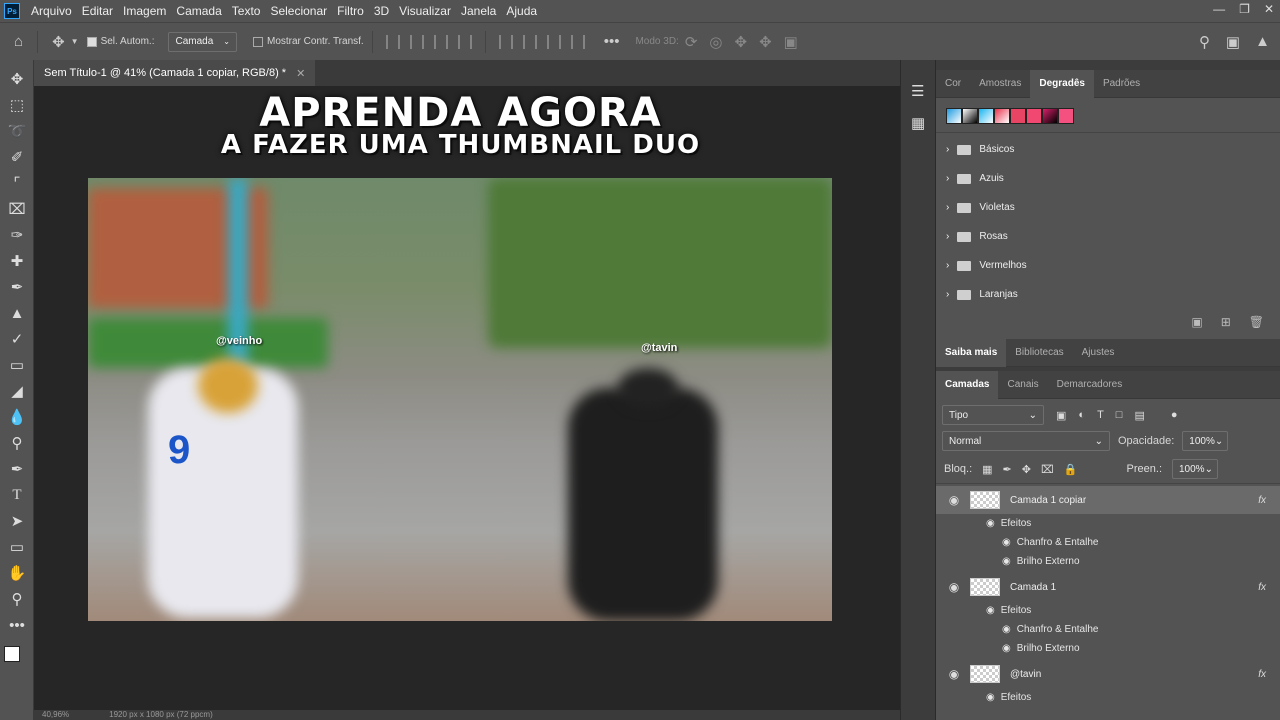 The width and height of the screenshot is (1280, 720). I want to click on distribute-vertical-icon, so click(577, 41).